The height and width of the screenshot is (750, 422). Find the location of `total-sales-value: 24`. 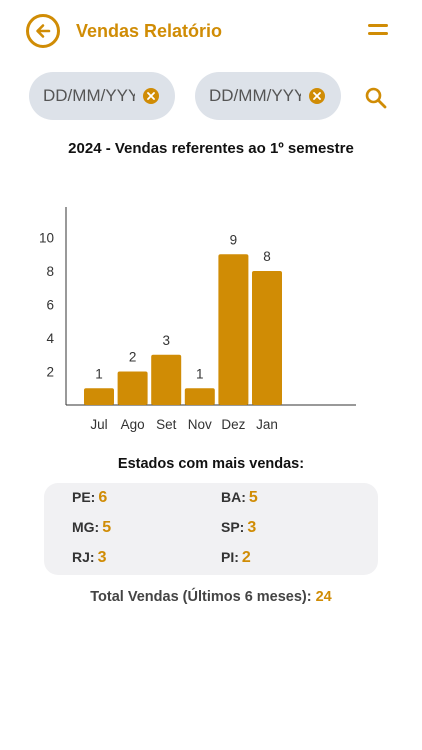

total-sales-value: 24 is located at coordinates (323, 597).